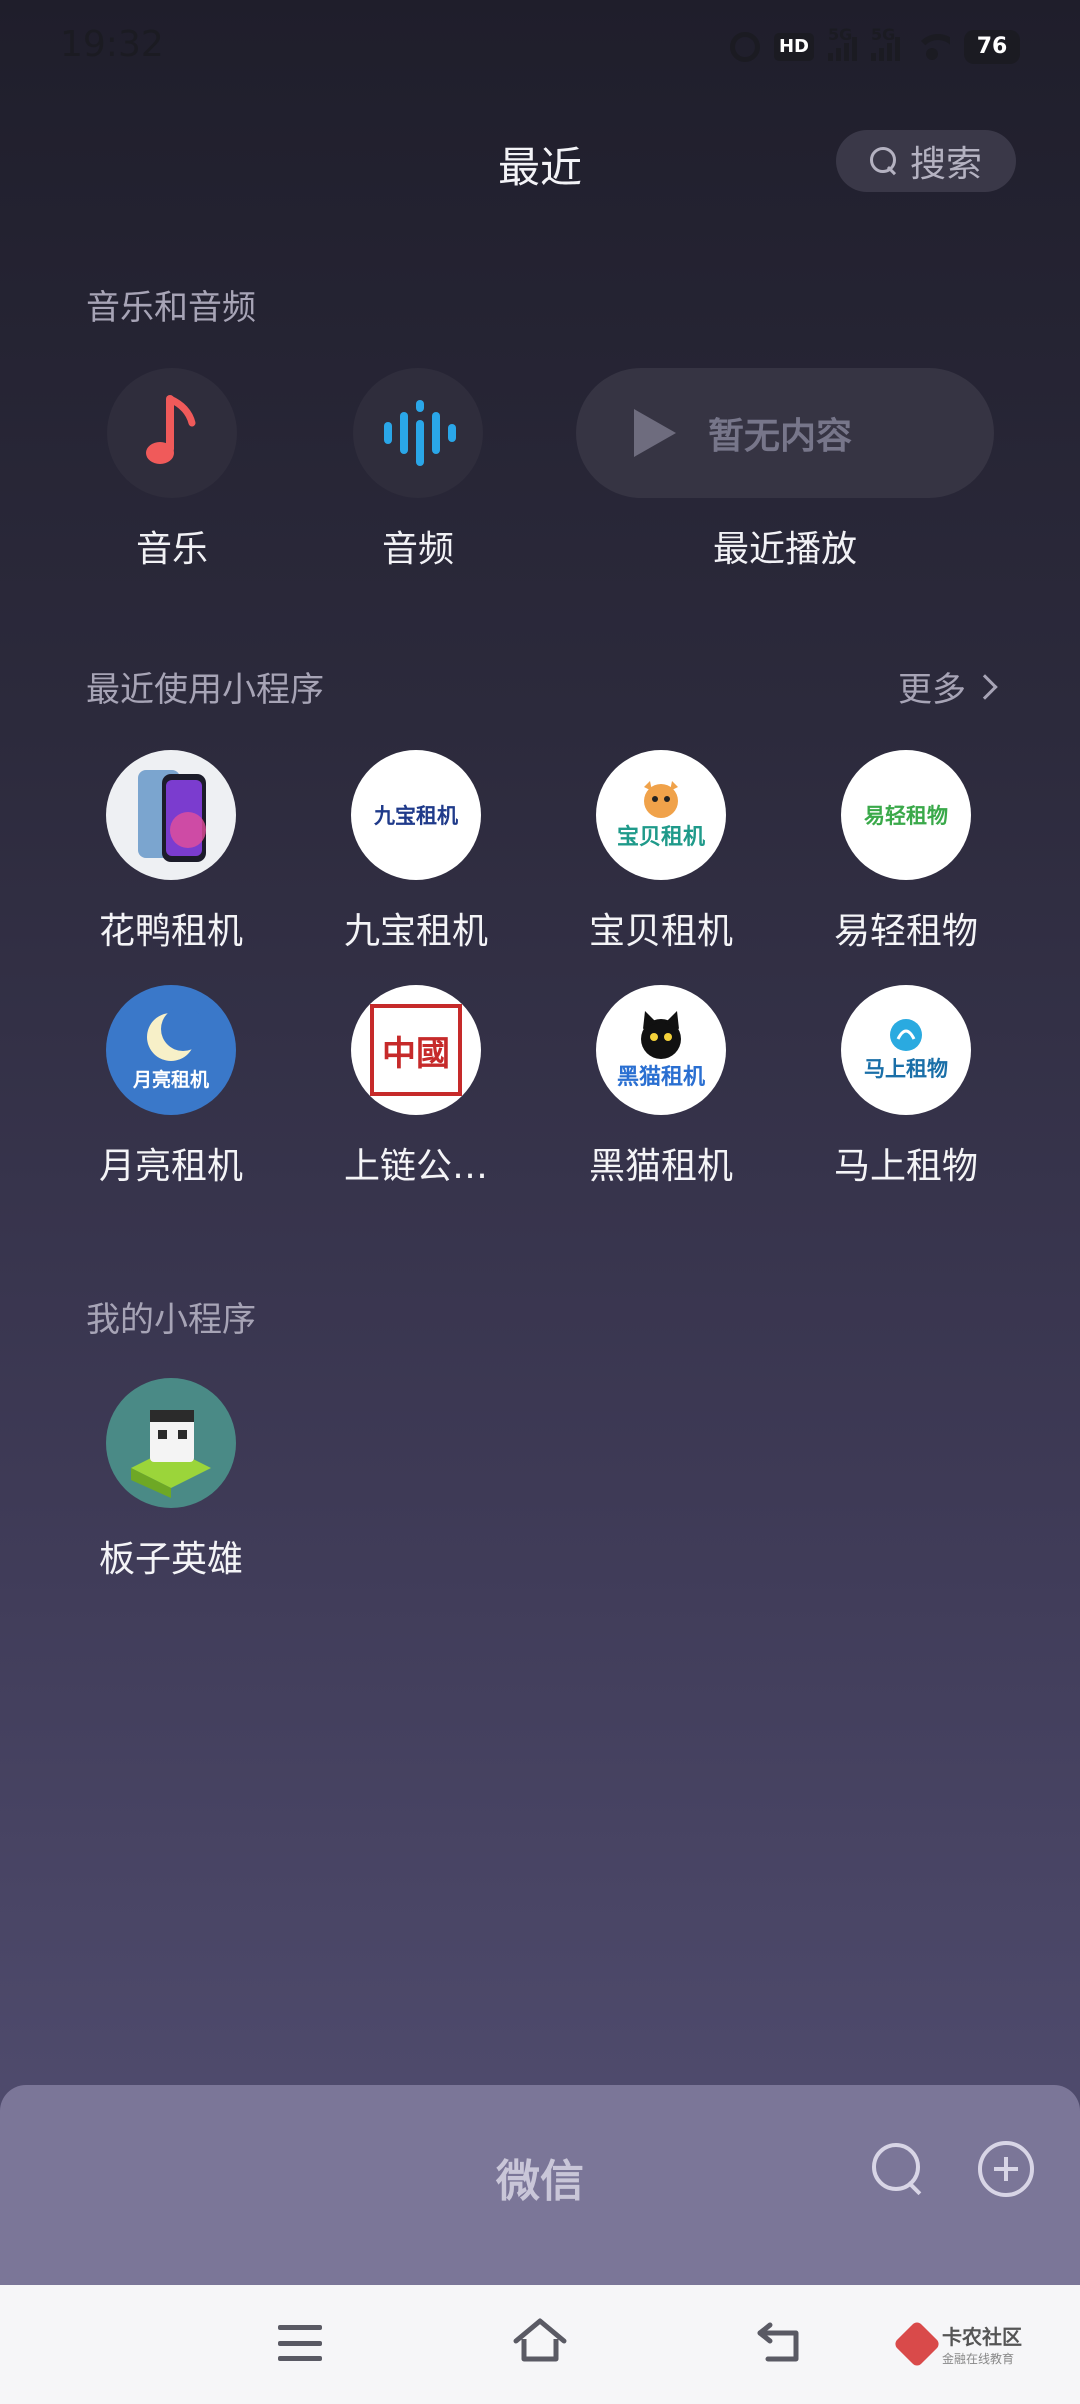 The image size is (1080, 2404). I want to click on app-item: 九宝租机 九宝租机, so click(416, 852).